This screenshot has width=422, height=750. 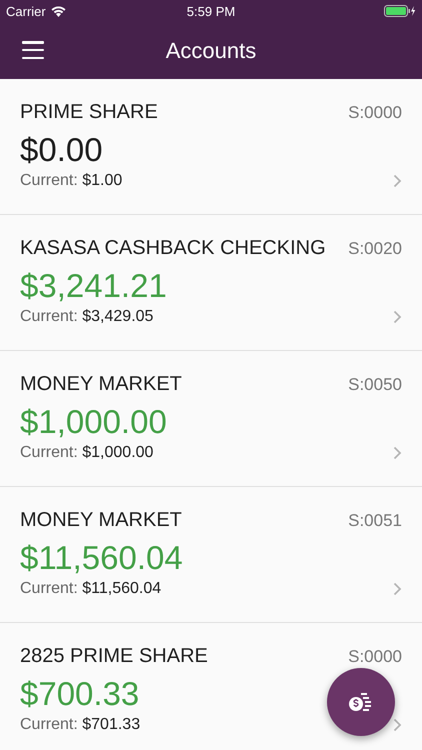 What do you see at coordinates (87, 453) in the screenshot?
I see `current-balance: Current: $1,000.00` at bounding box center [87, 453].